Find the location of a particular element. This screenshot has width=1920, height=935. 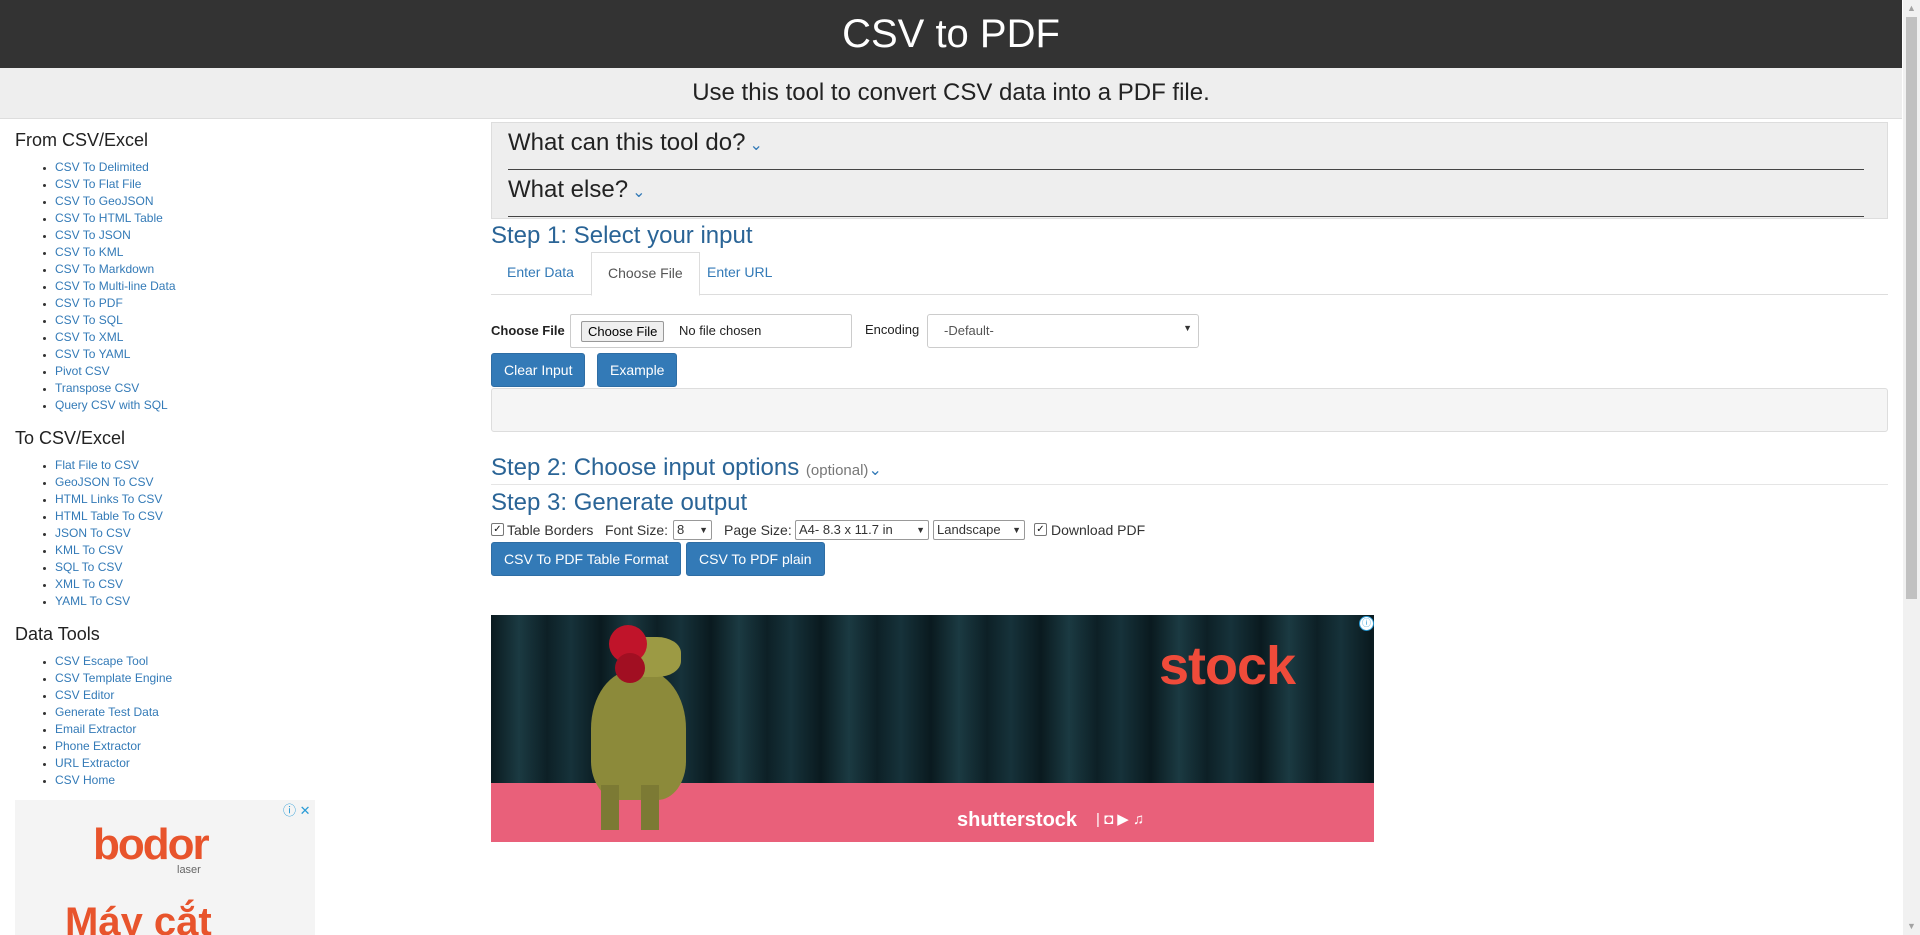

sidebar-link: CSV Home is located at coordinates (85, 780).